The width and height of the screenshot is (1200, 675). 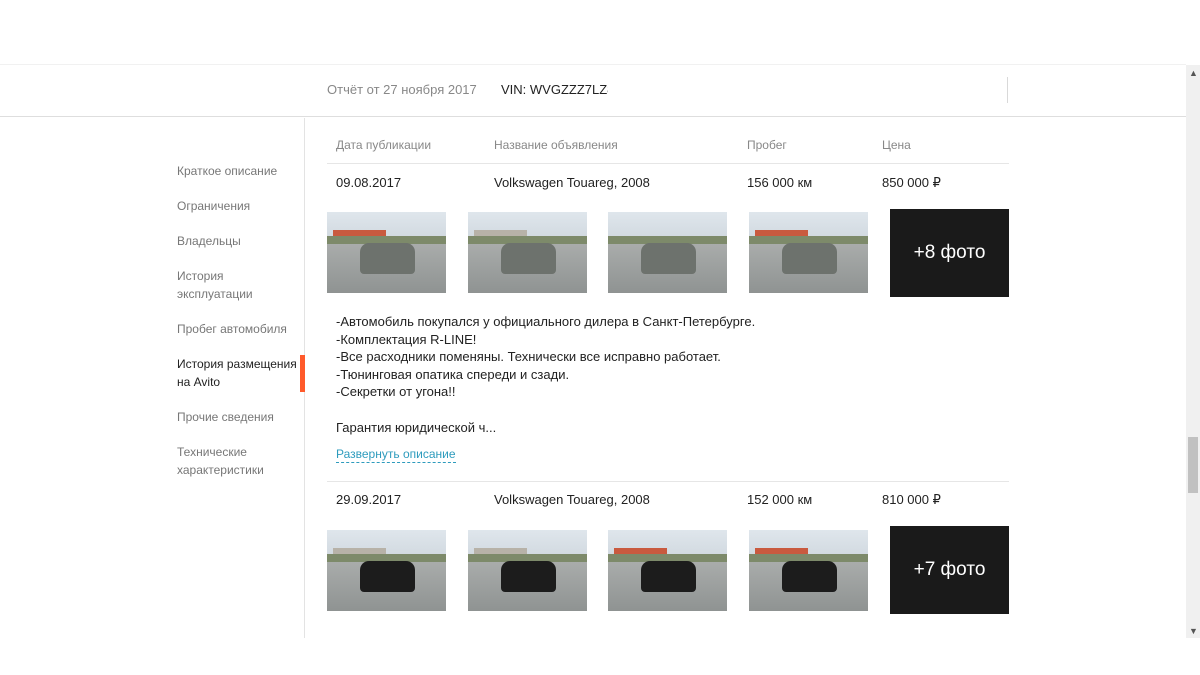 What do you see at coordinates (911, 182) in the screenshot?
I see `listing-price: 850 000 ₽` at bounding box center [911, 182].